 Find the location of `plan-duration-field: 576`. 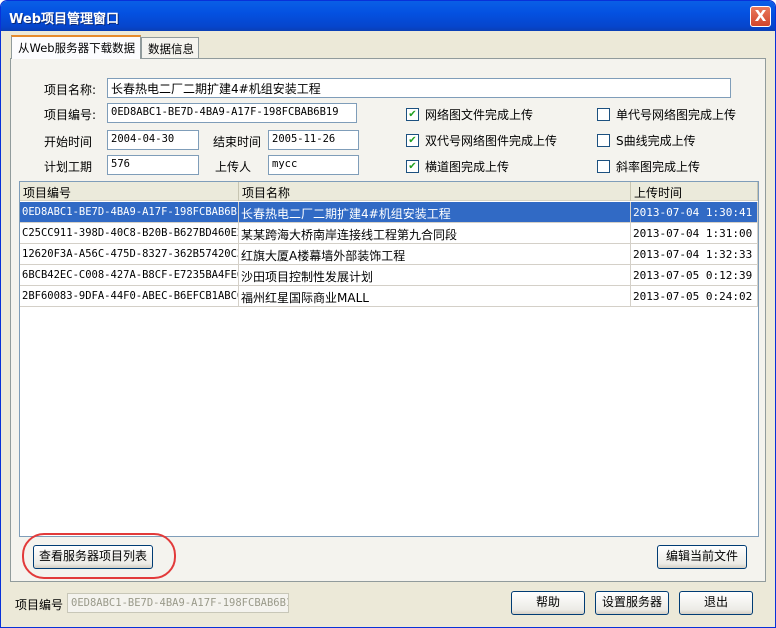

plan-duration-field: 576 is located at coordinates (153, 165).